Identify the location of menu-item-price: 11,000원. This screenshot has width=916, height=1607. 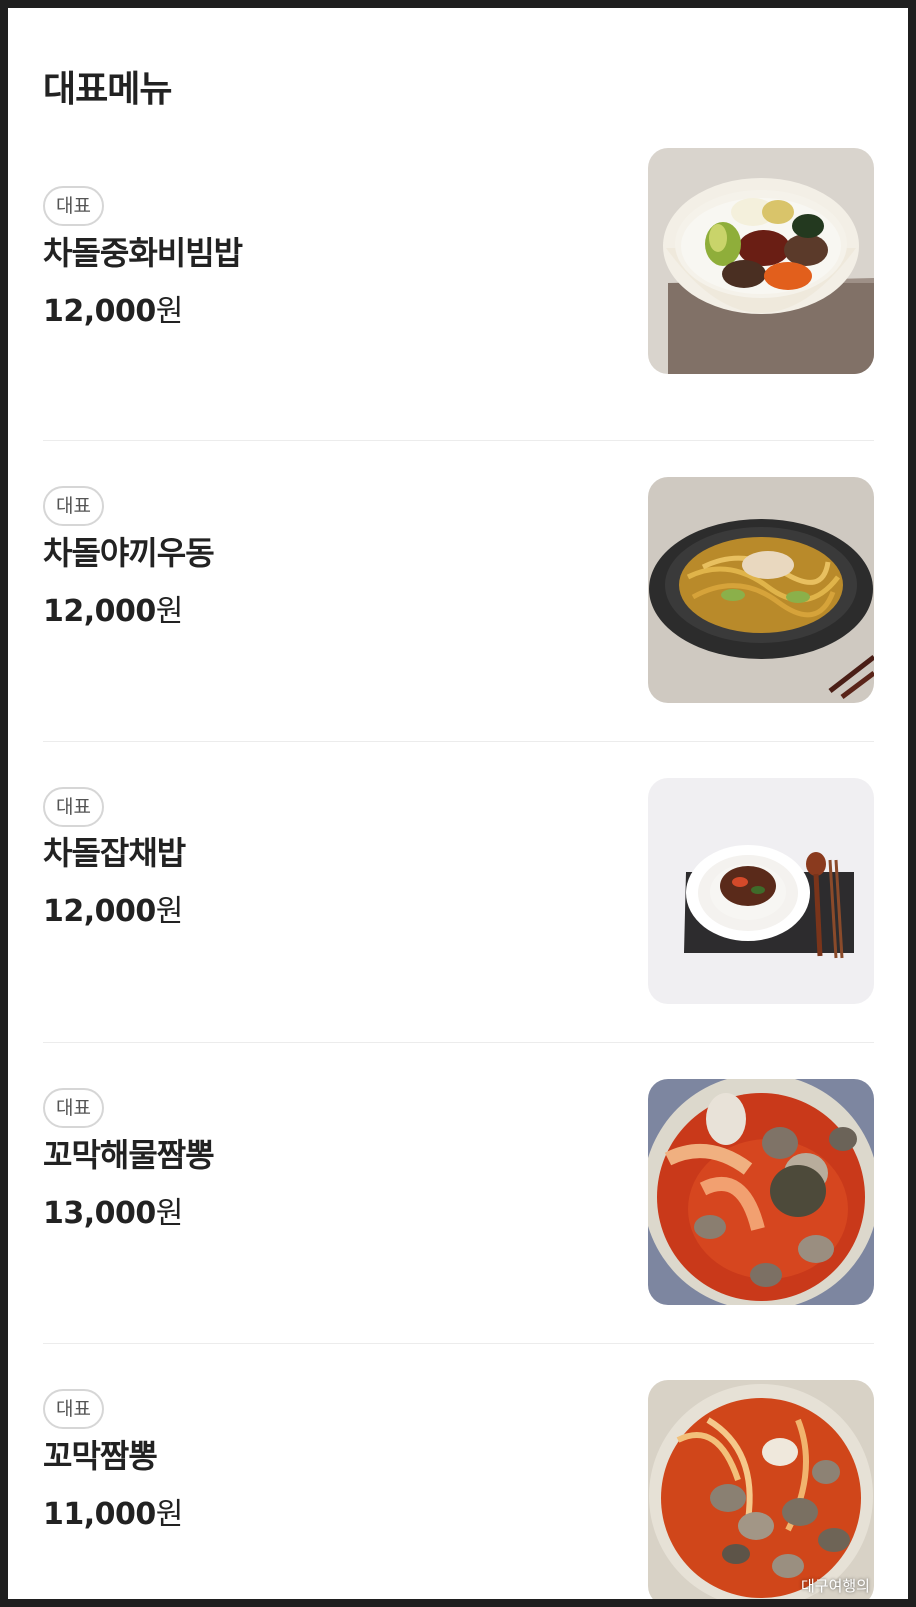
(113, 1514).